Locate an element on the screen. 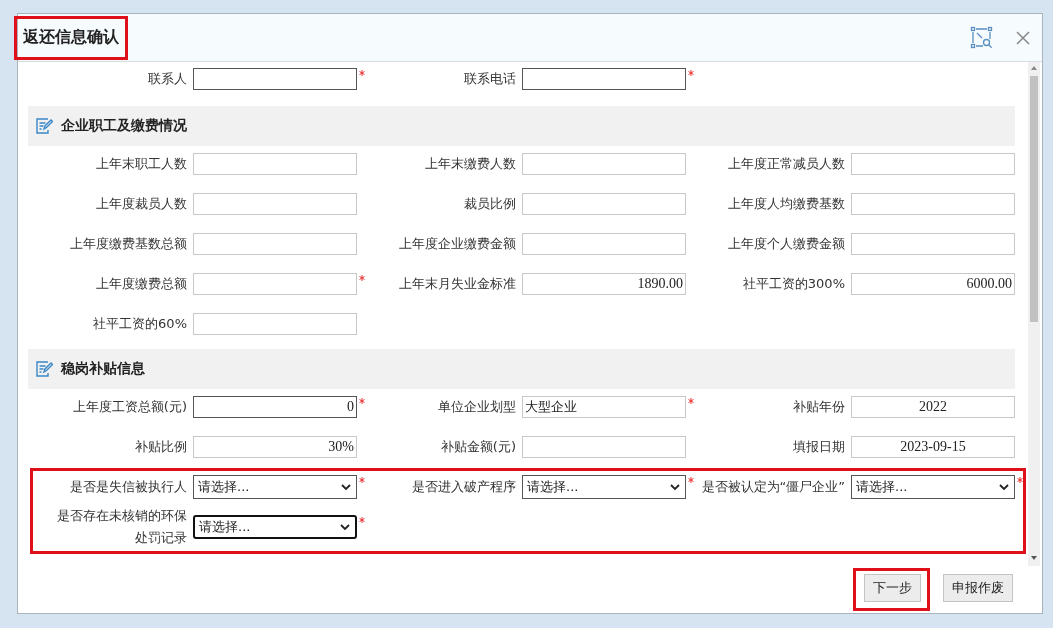 Image resolution: width=1053 pixels, height=628 pixels. field-label: 社平工资的300% is located at coordinates (793, 284).